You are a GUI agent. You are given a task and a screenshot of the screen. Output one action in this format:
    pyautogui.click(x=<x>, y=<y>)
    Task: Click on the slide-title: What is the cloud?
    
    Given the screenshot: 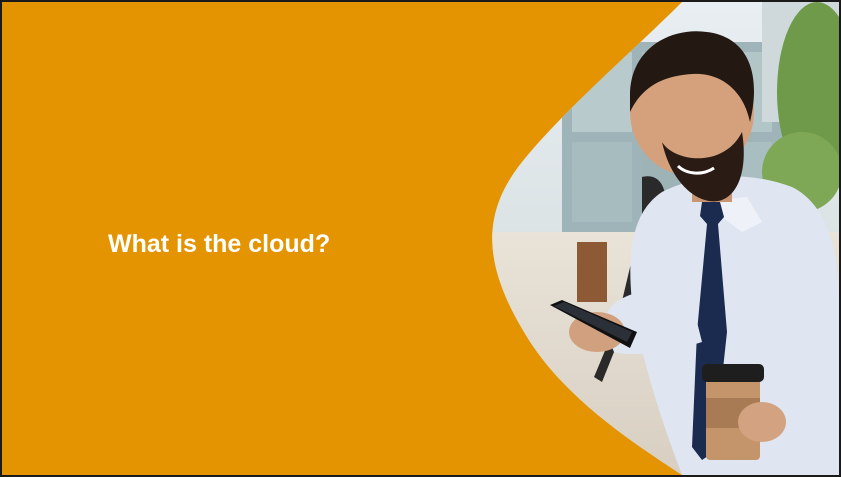 What is the action you would take?
    pyautogui.click(x=219, y=244)
    